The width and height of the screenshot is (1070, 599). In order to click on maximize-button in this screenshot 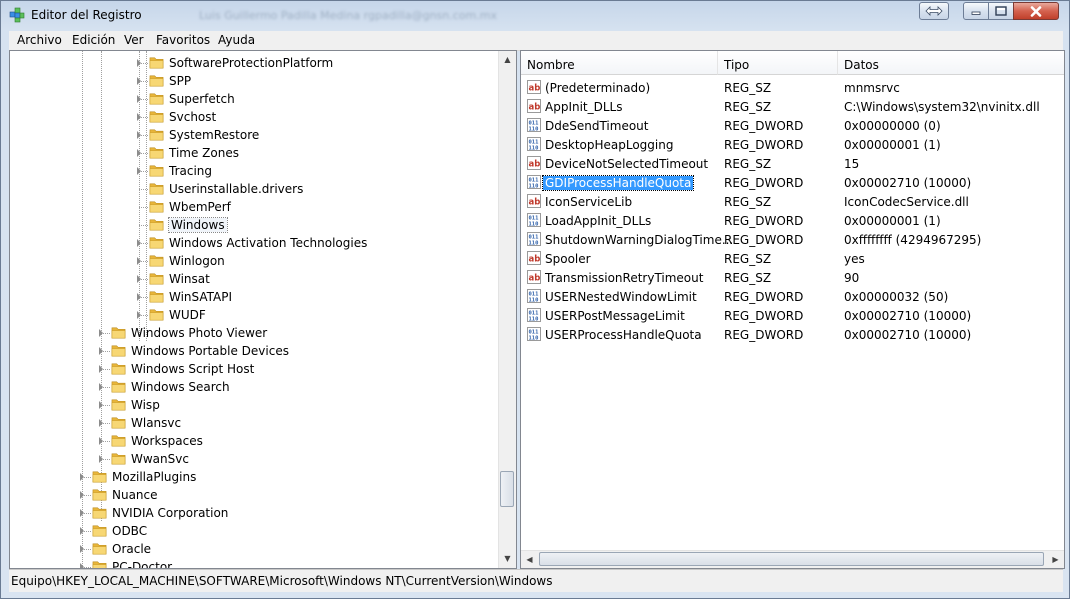, I will do `click(1001, 11)`.